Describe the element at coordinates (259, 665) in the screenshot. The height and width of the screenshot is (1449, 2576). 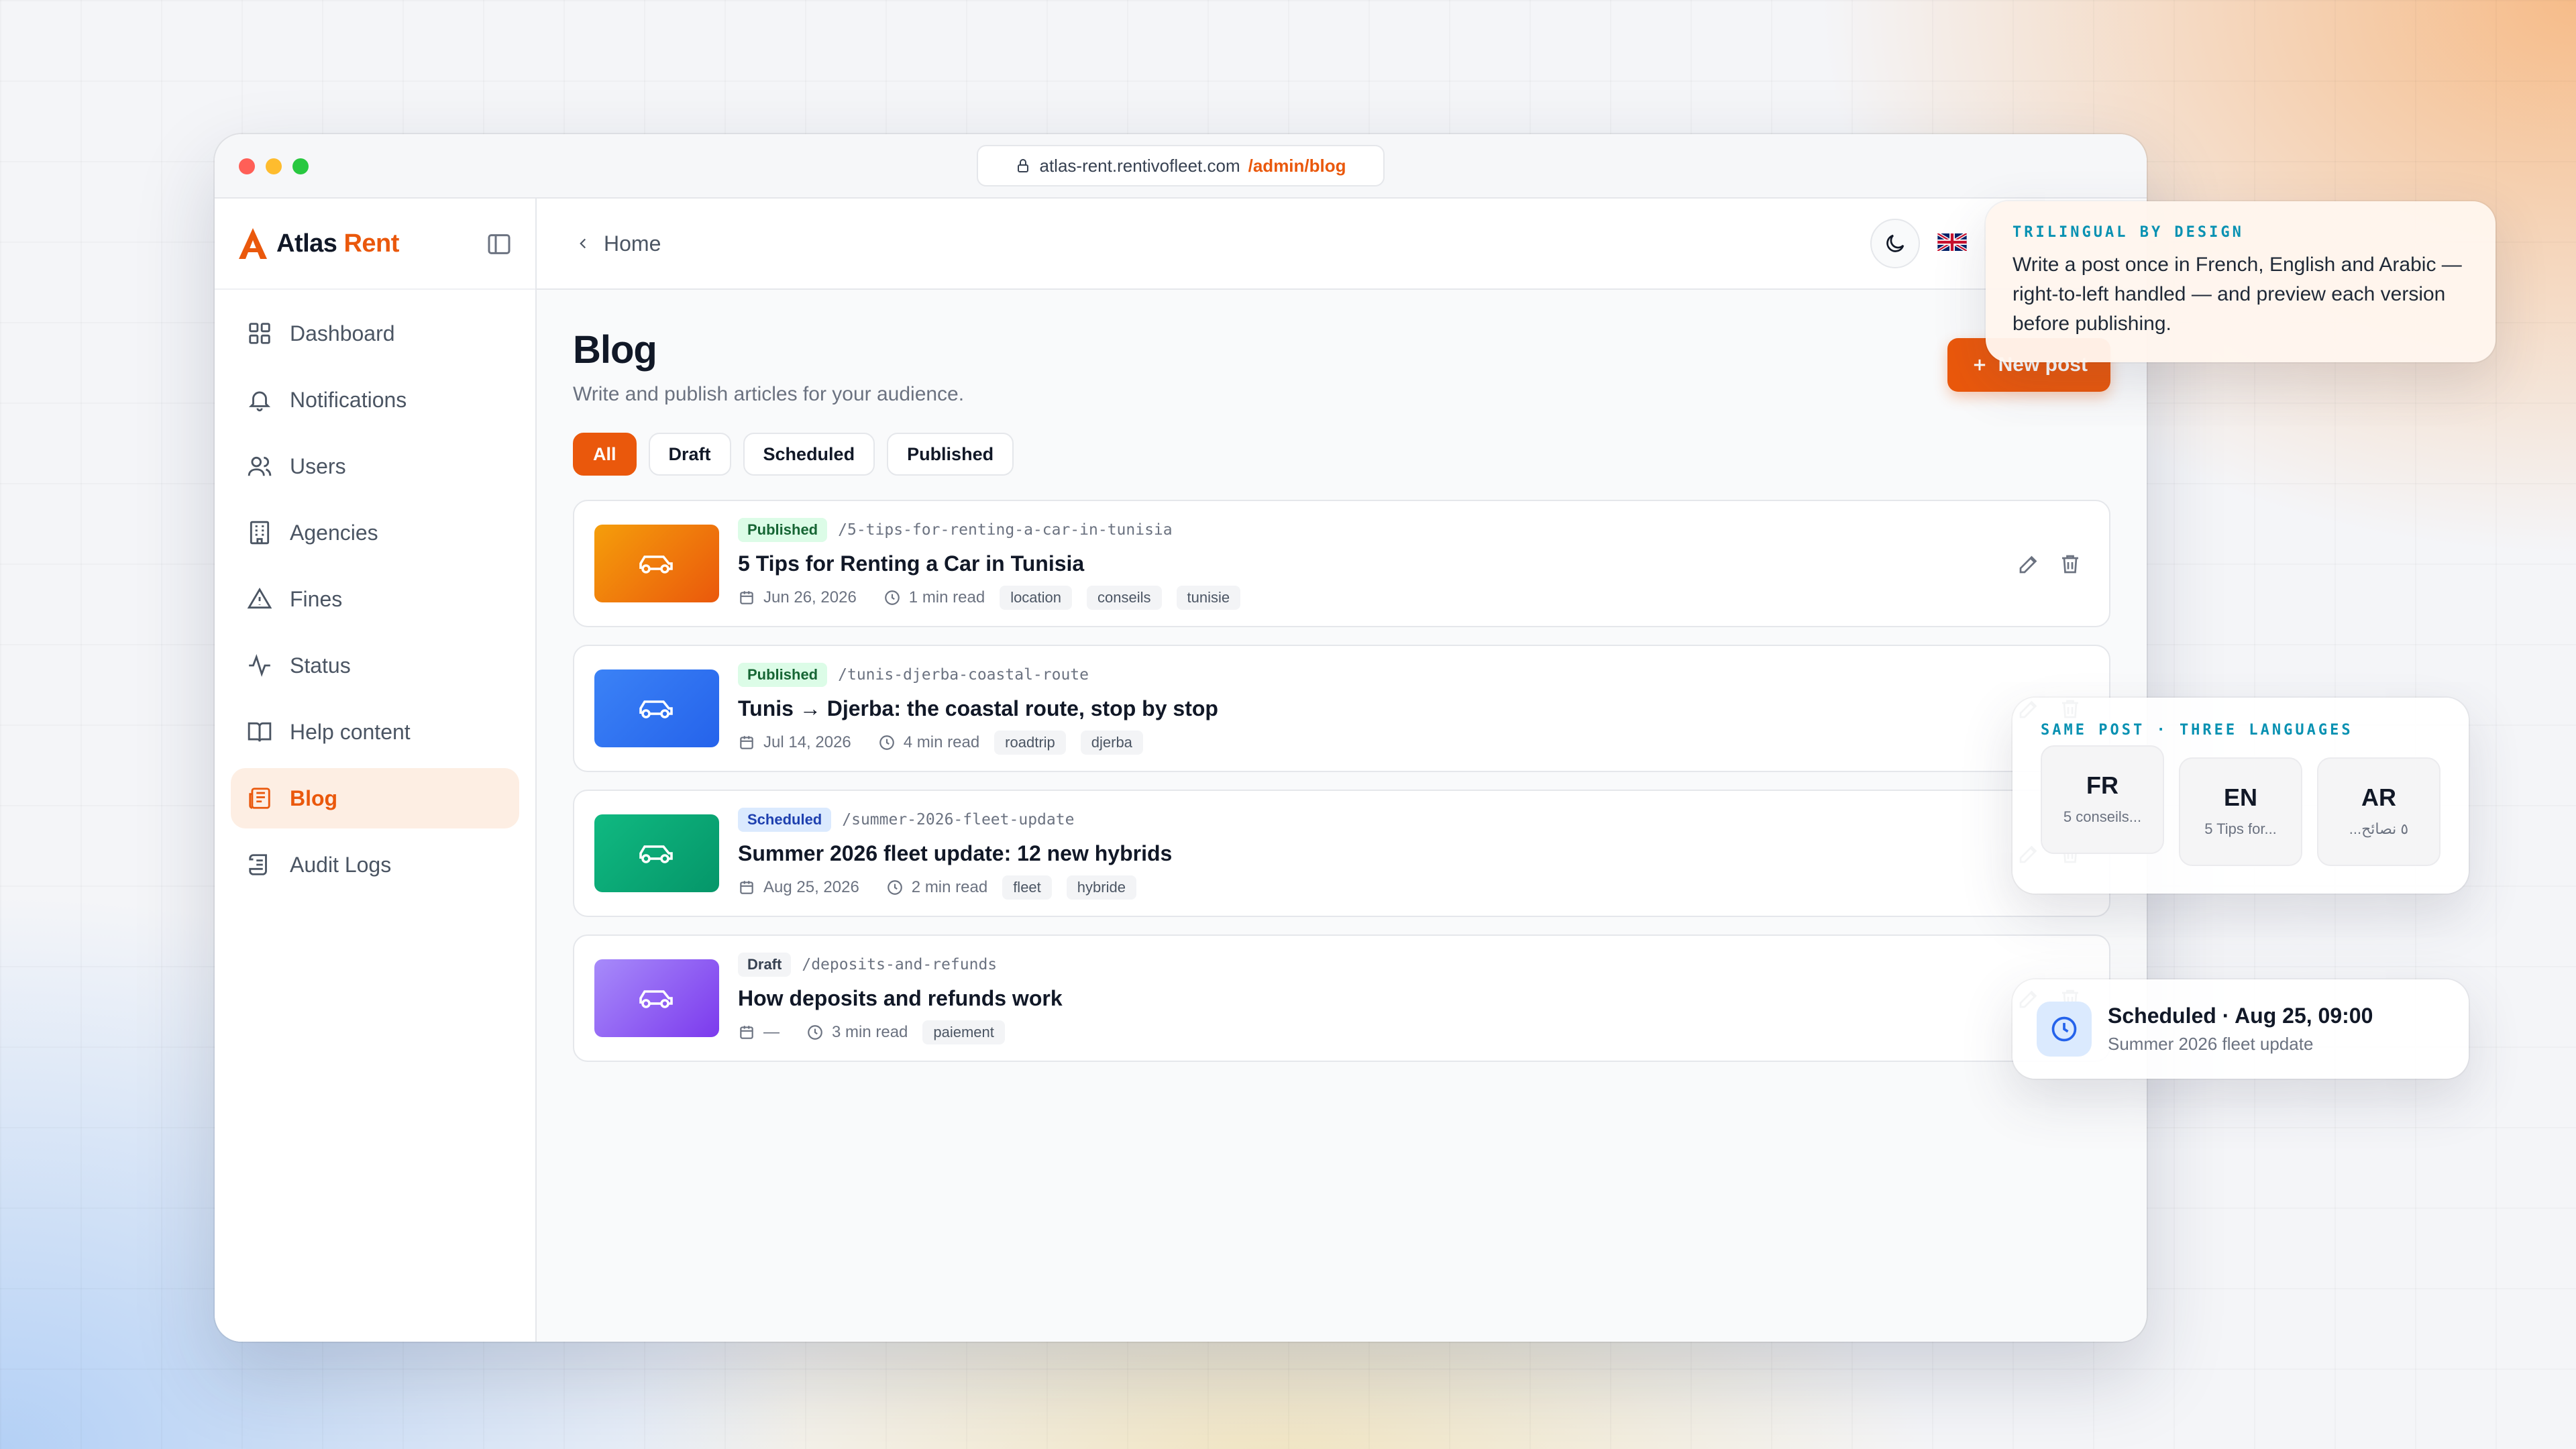
I see `activity-icon` at that location.